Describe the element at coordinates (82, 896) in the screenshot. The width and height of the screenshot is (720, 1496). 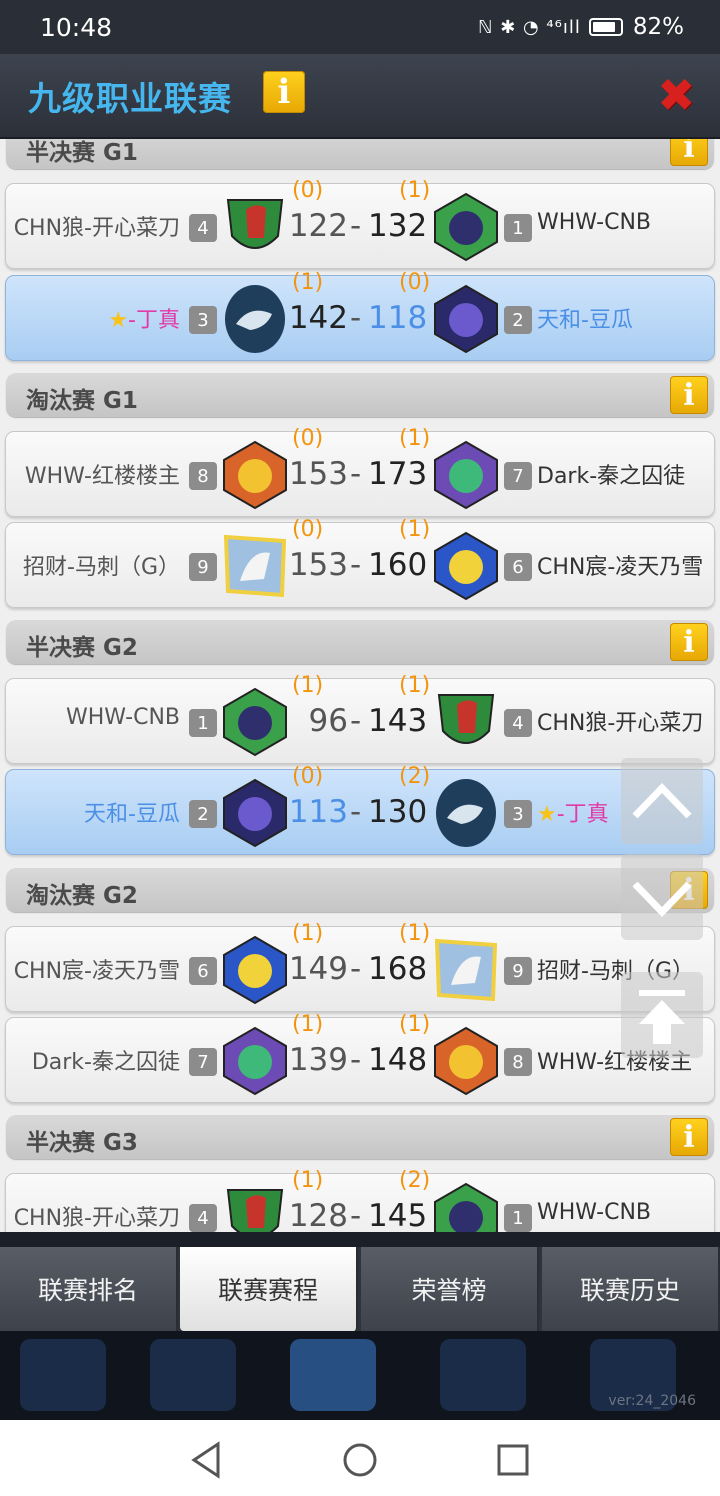
I see `section-title: 淘汰赛 G2` at that location.